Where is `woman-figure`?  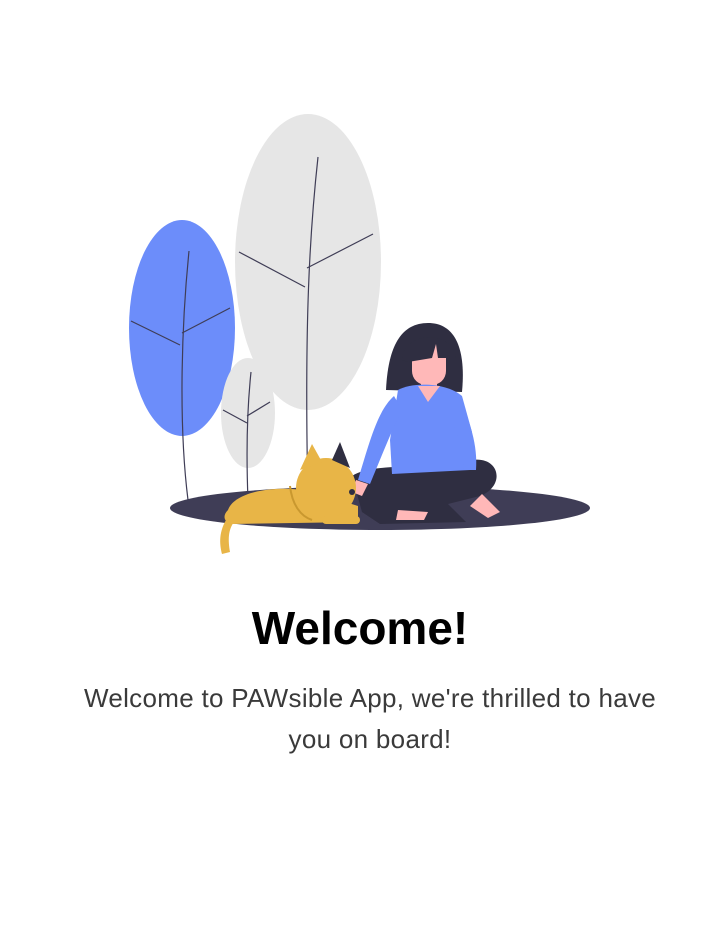 woman-figure is located at coordinates (426, 423).